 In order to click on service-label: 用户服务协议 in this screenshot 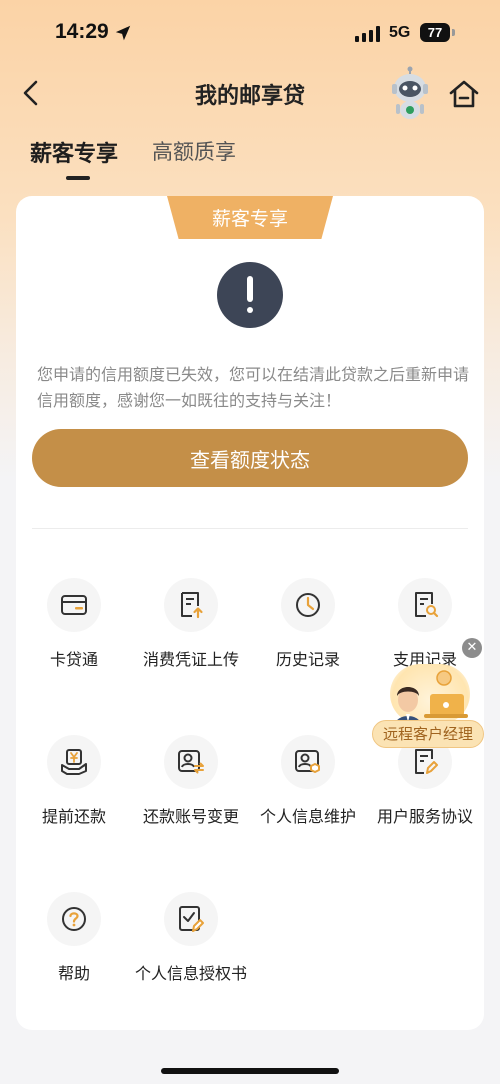, I will do `click(424, 816)`.